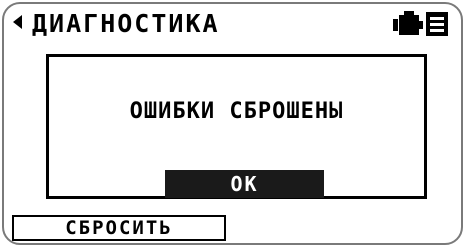 The image size is (465, 247). Describe the element at coordinates (236, 111) in the screenshot. I see `dialog-message: ОШИБКИ СБРОШЕНЫ` at that location.